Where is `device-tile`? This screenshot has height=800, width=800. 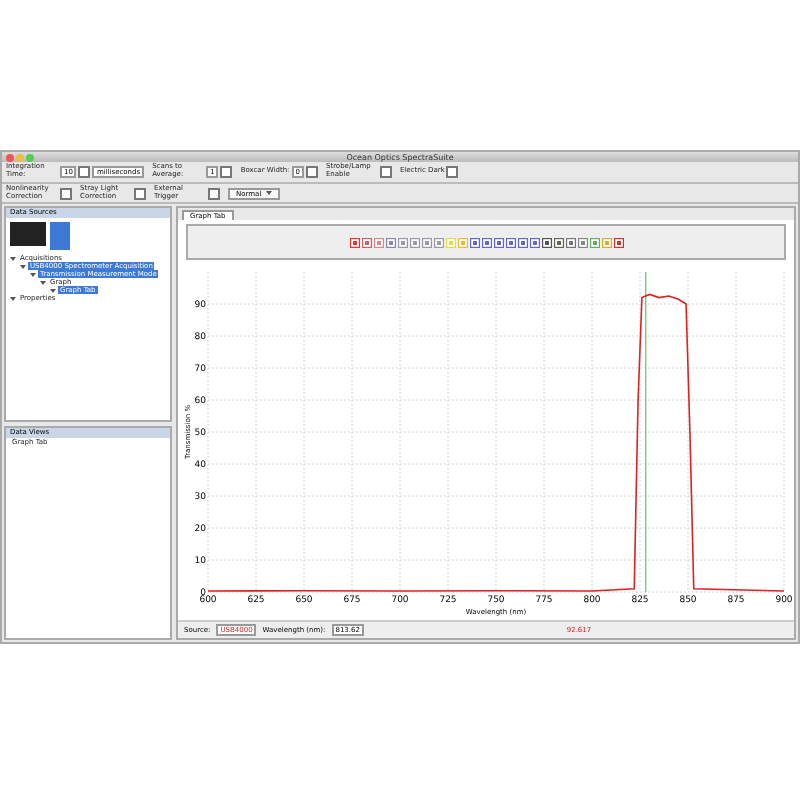 device-tile is located at coordinates (60, 236).